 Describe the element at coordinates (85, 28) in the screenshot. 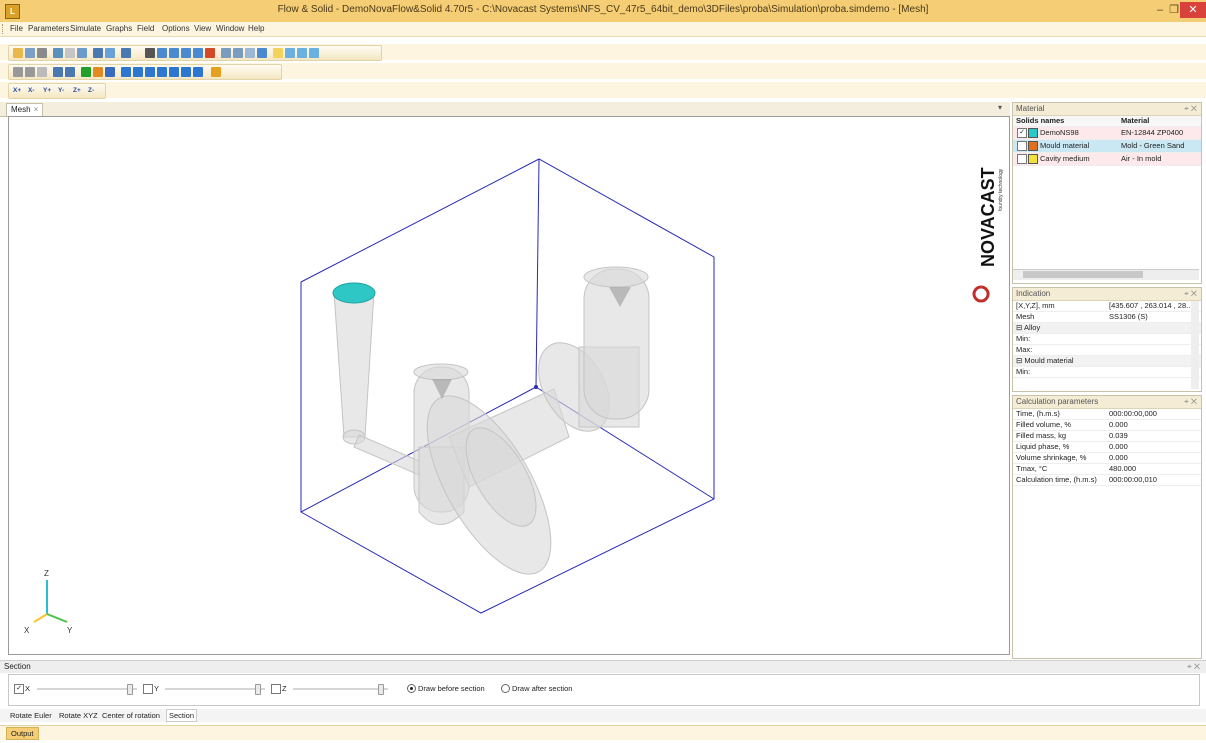

I see `menu-simulate: Simulate` at that location.